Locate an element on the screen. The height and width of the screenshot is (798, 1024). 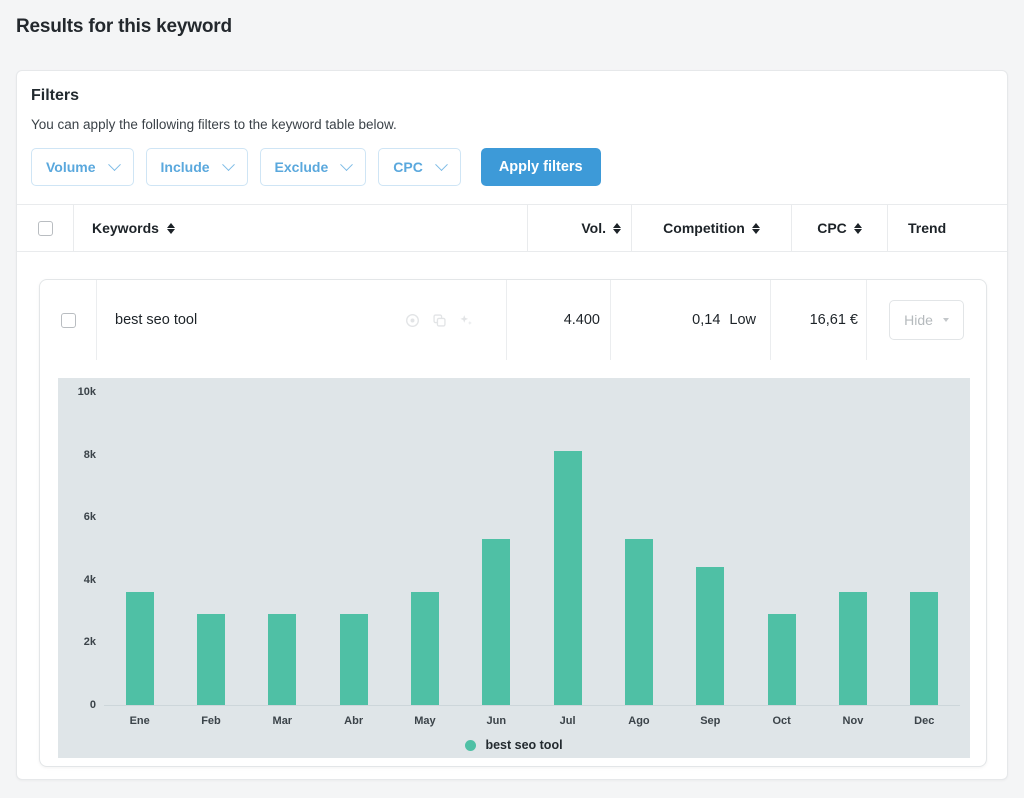
header-keywords-label: Keywords is located at coordinates (125, 228).